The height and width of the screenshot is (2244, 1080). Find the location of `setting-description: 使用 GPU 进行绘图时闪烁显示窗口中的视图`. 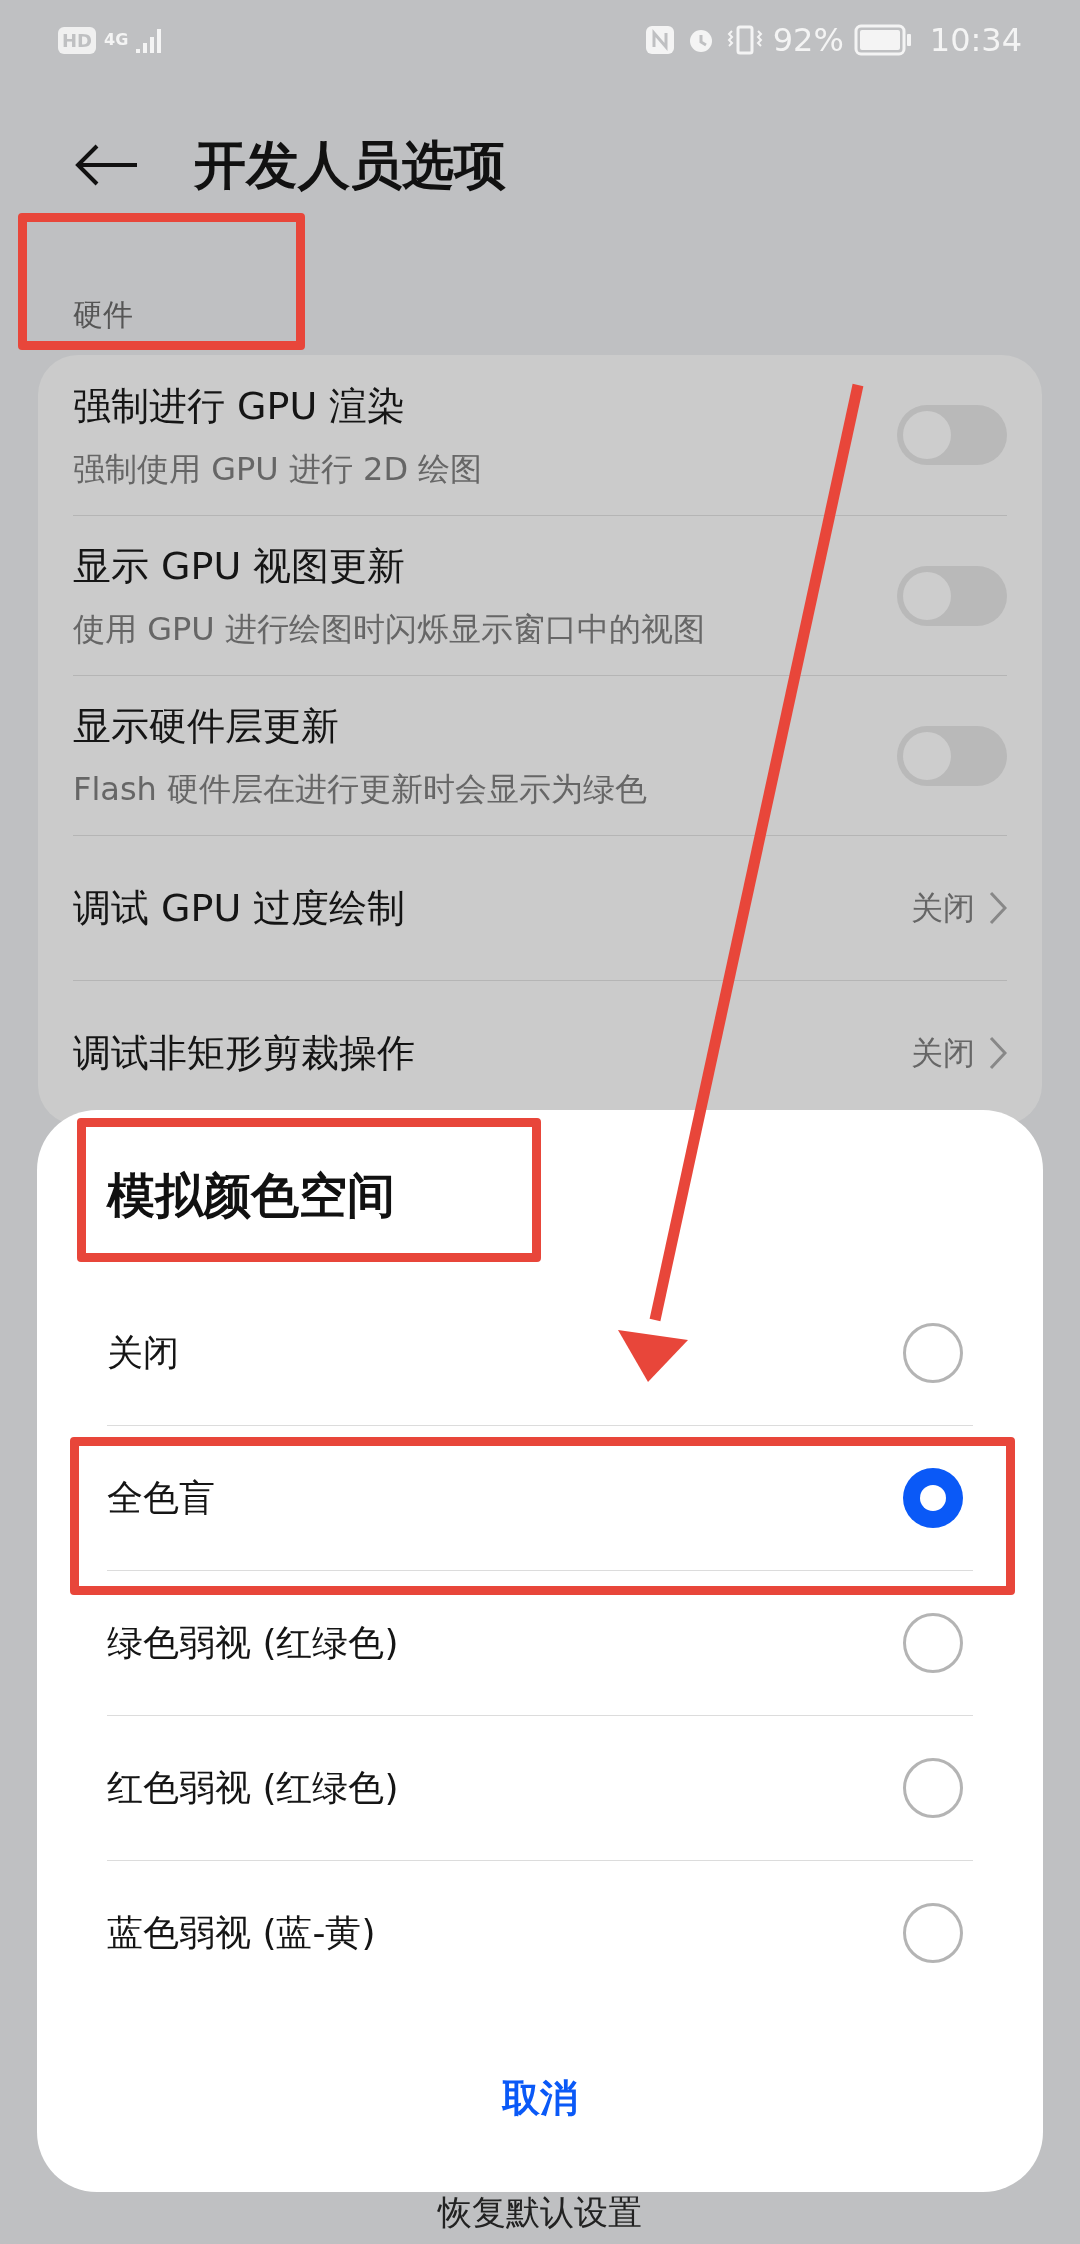

setting-description: 使用 GPU 进行绘图时闪烁显示窗口中的视图 is located at coordinates (389, 629).